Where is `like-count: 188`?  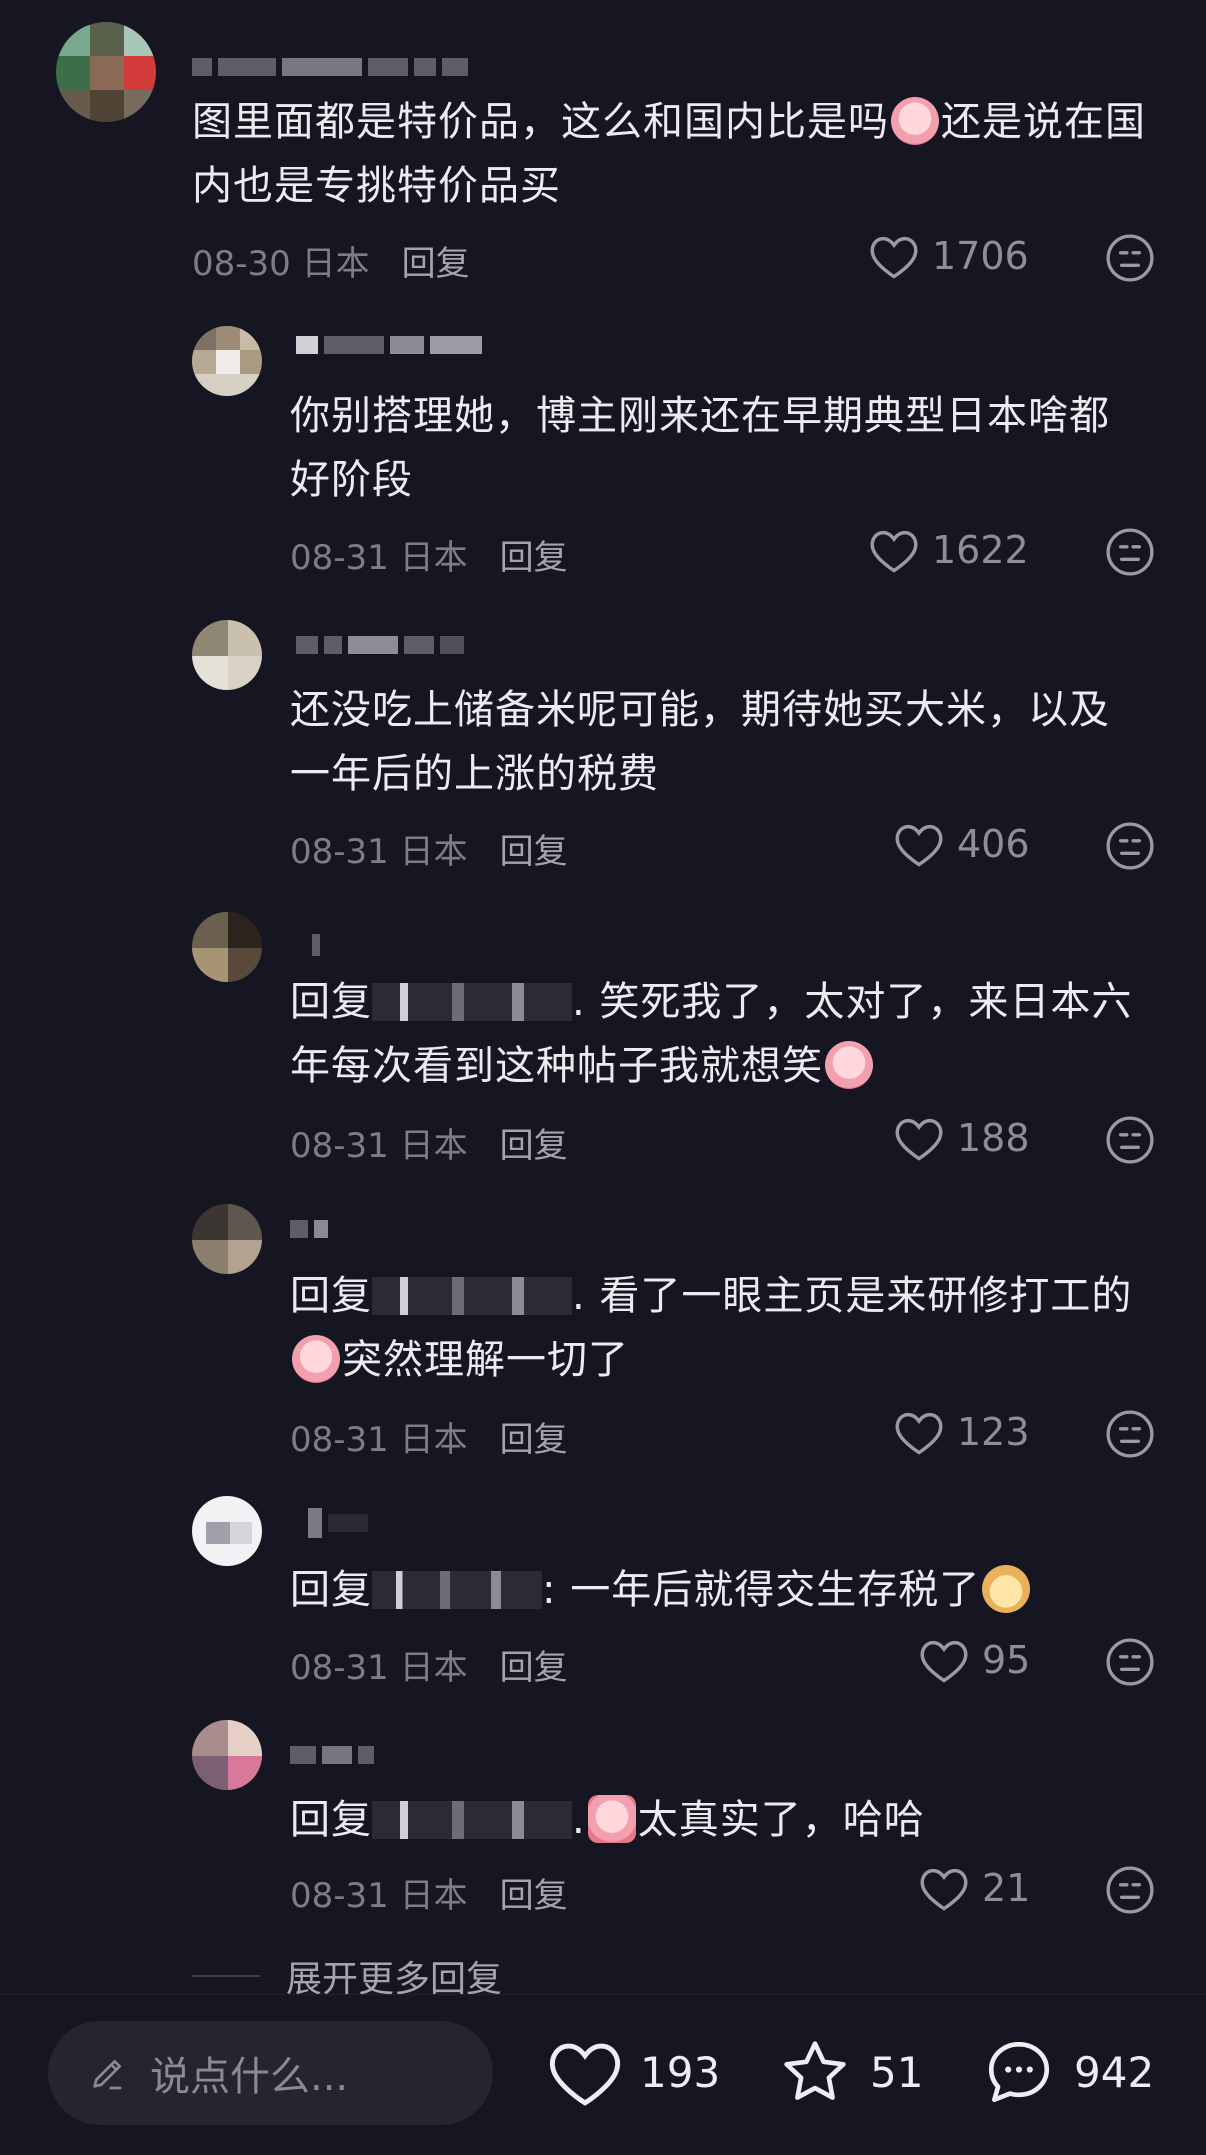 like-count: 188 is located at coordinates (993, 1138).